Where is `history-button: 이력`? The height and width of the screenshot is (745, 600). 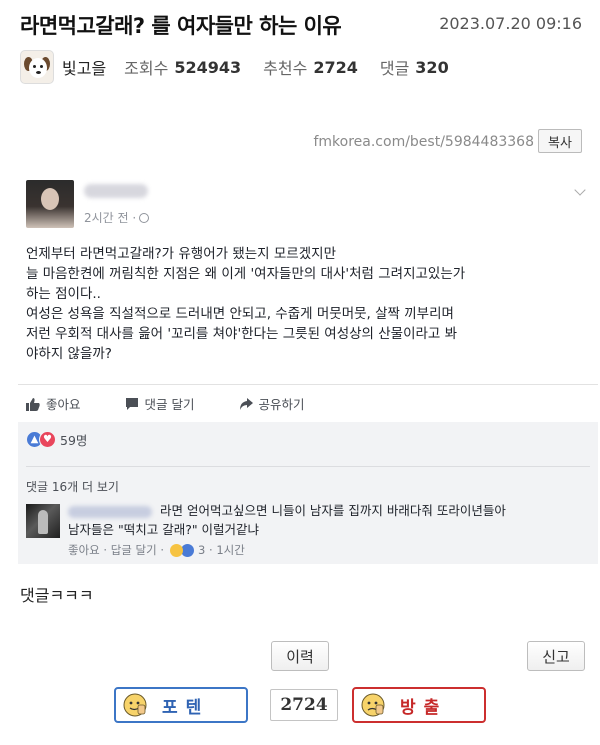
history-button: 이력 is located at coordinates (300, 656).